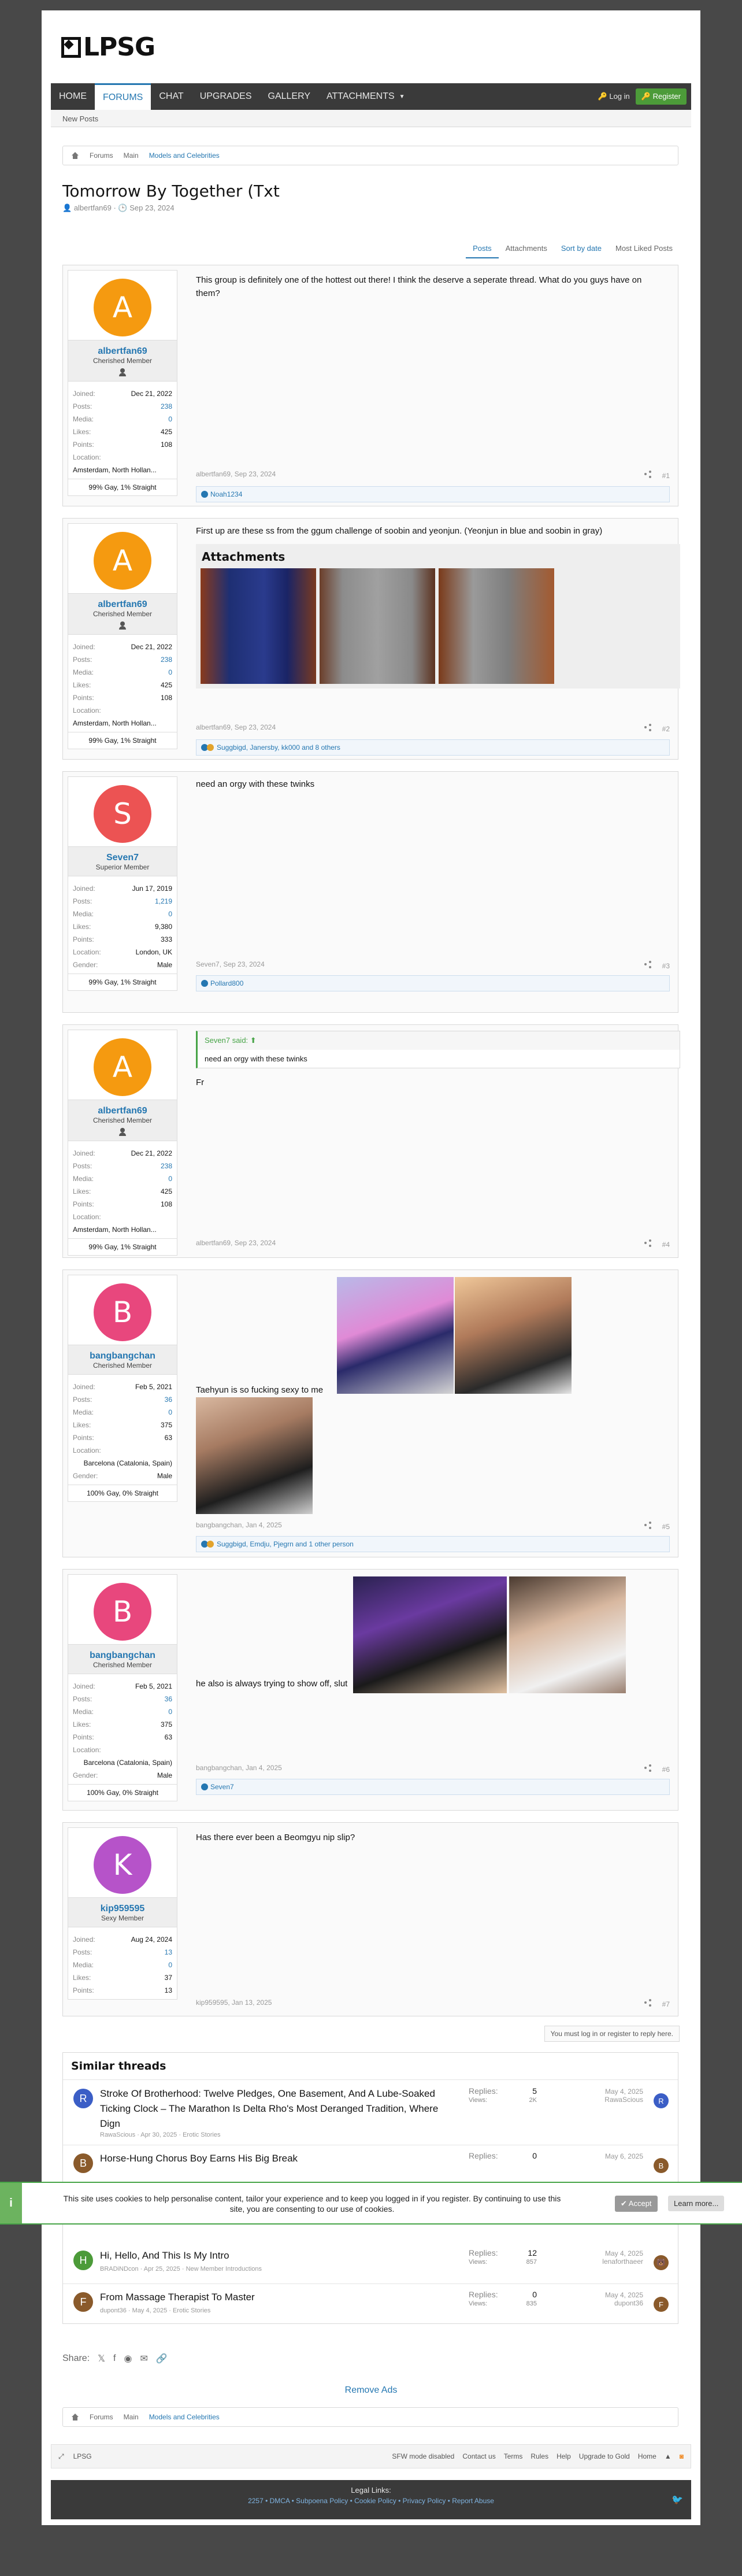  I want to click on rss-icon: ◙, so click(682, 2456).